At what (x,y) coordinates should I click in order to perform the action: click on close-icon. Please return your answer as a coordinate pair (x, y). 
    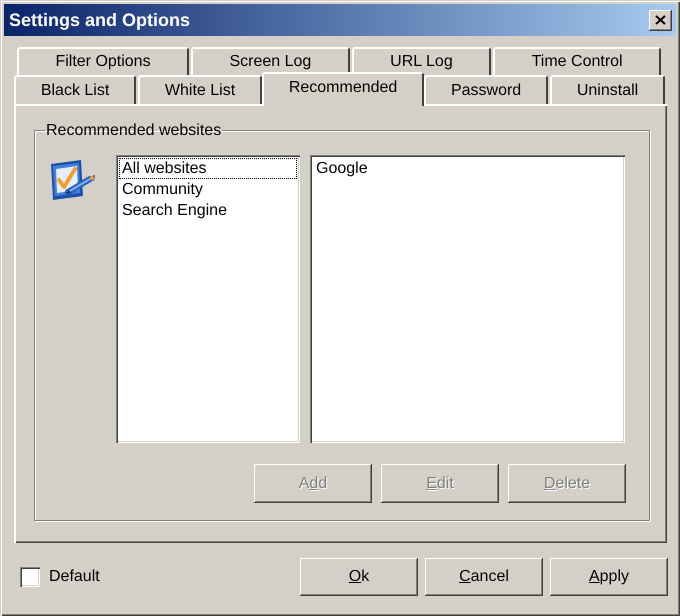
    Looking at the image, I should click on (660, 20).